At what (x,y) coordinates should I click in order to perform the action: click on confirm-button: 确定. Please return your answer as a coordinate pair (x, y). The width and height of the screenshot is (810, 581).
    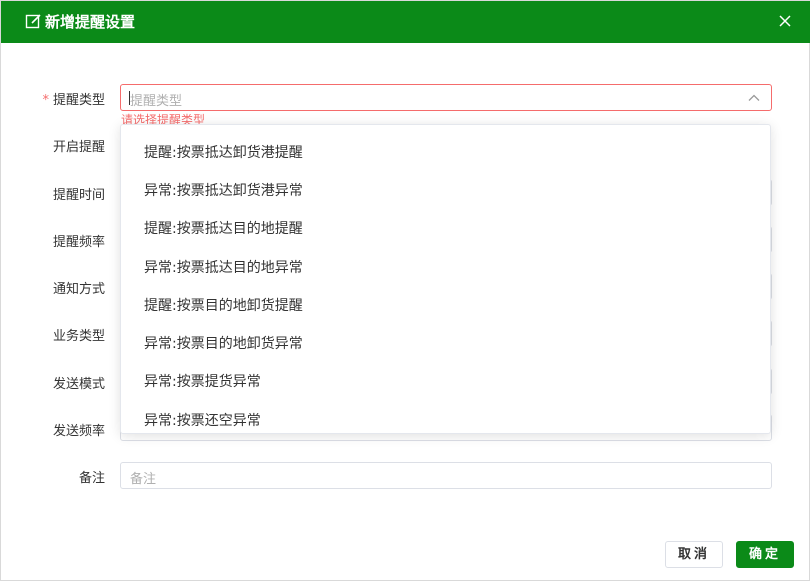
    Looking at the image, I should click on (765, 554).